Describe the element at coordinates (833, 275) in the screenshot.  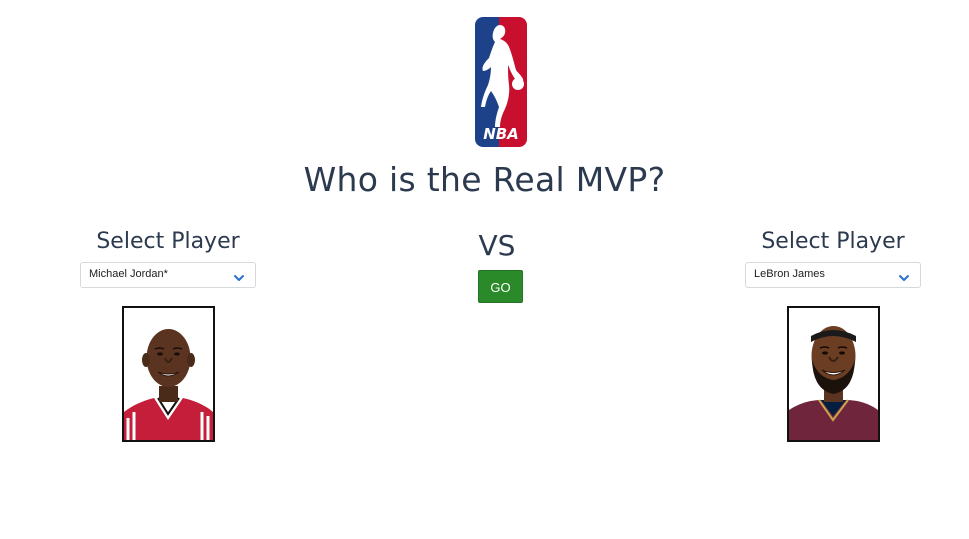
I see `player2-select: LeBron James` at that location.